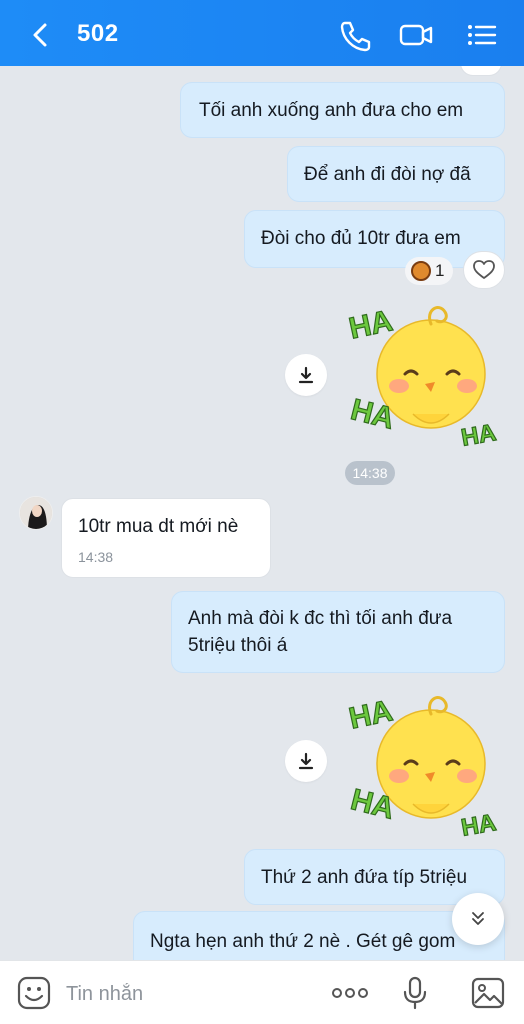 This screenshot has height=1024, width=524. I want to click on avatar-image, so click(36, 513).